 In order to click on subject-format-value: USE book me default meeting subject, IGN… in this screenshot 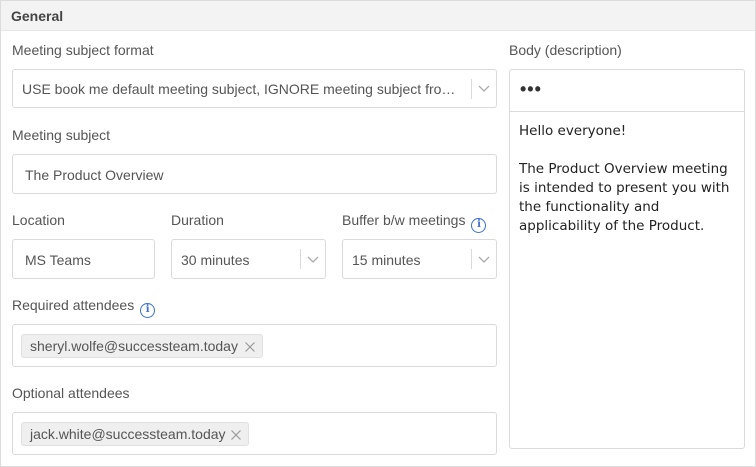, I will do `click(243, 89)`.